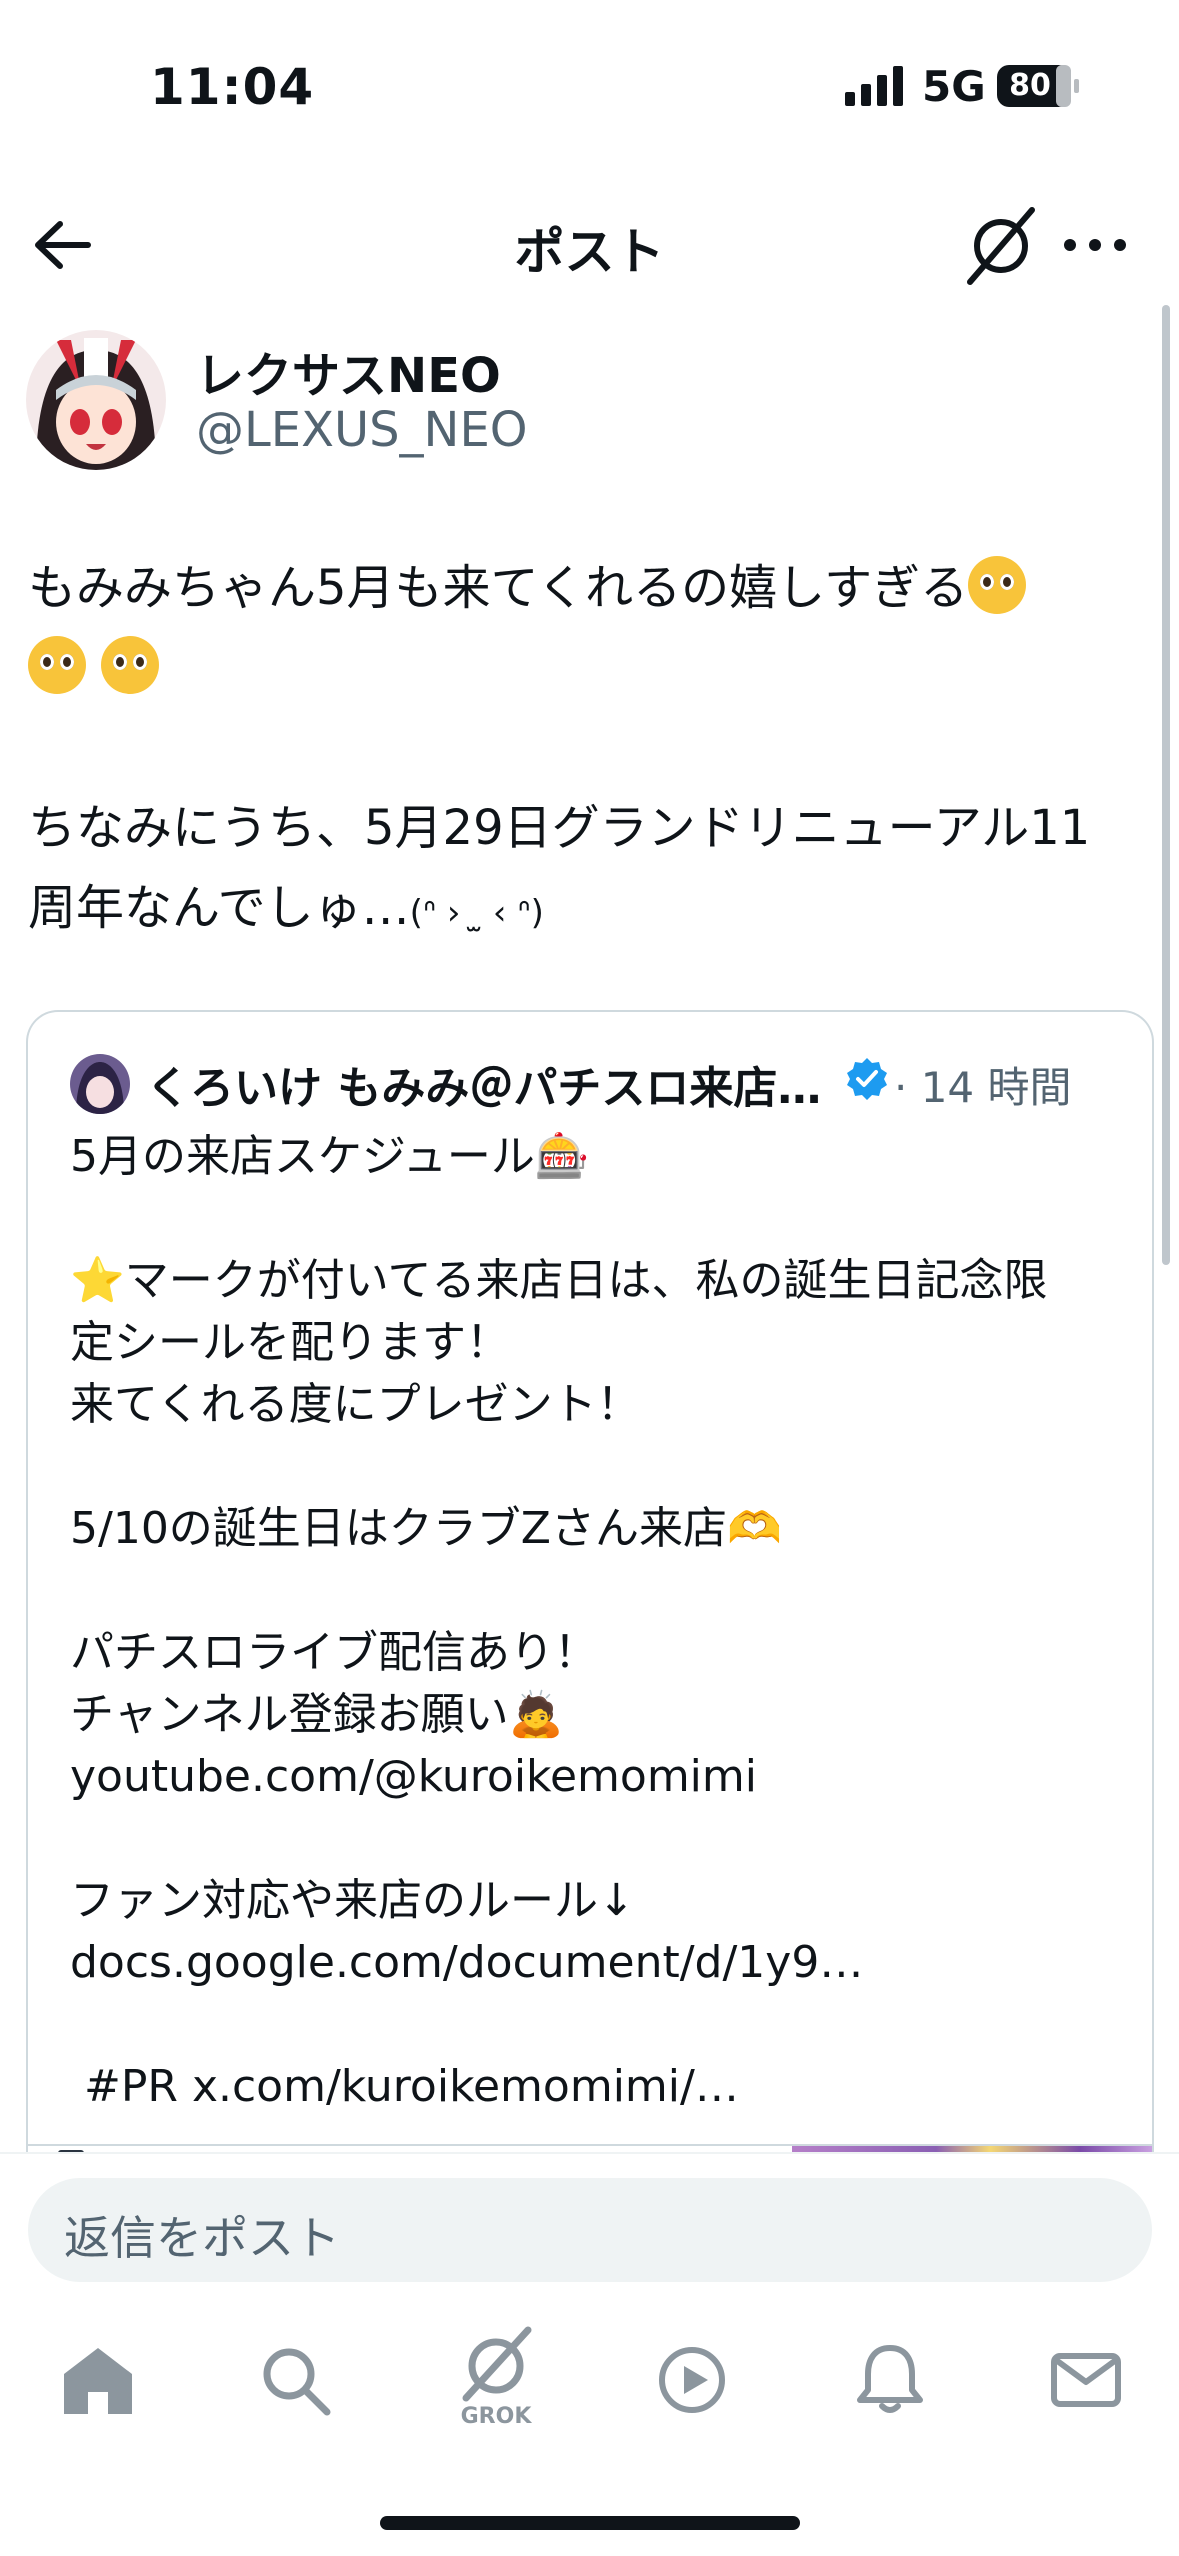 The image size is (1179, 2556). Describe the element at coordinates (1095, 245) in the screenshot. I see `more-icon` at that location.